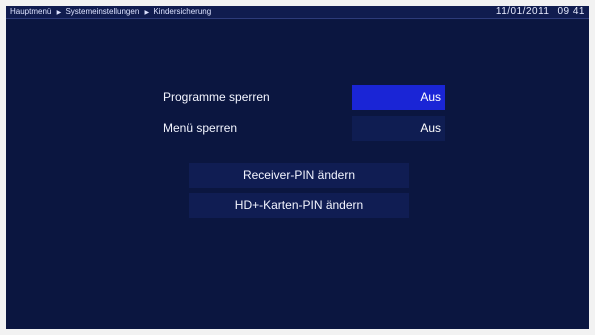 Image resolution: width=595 pixels, height=335 pixels. I want to click on setting-row-lock-programs: Programme sperren Aus, so click(302, 97).